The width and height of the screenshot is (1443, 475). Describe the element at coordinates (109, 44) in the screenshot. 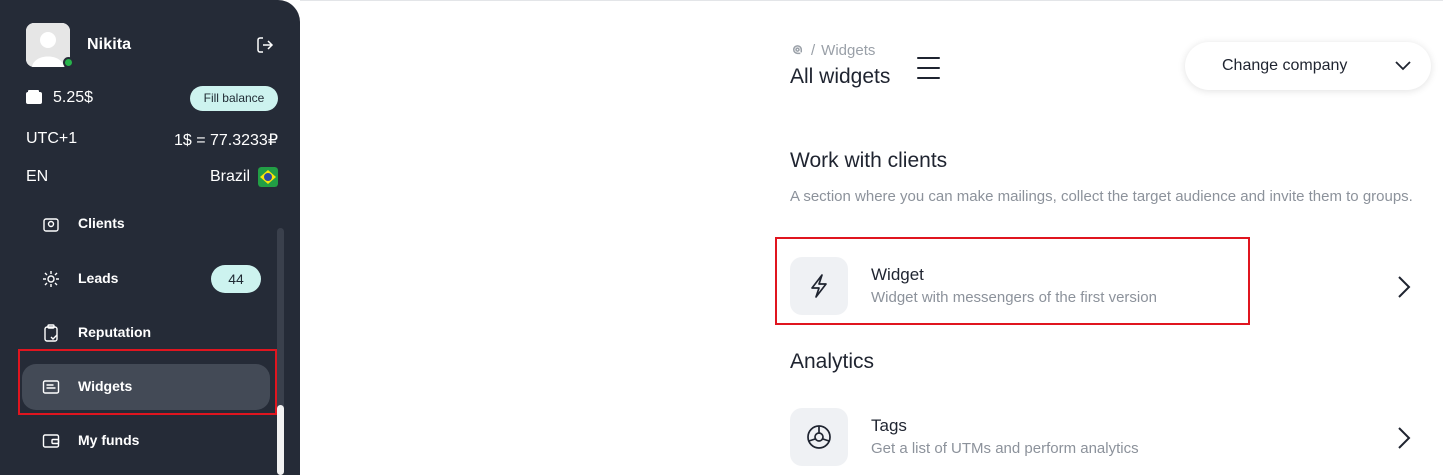

I see `user-name: Nikita` at that location.